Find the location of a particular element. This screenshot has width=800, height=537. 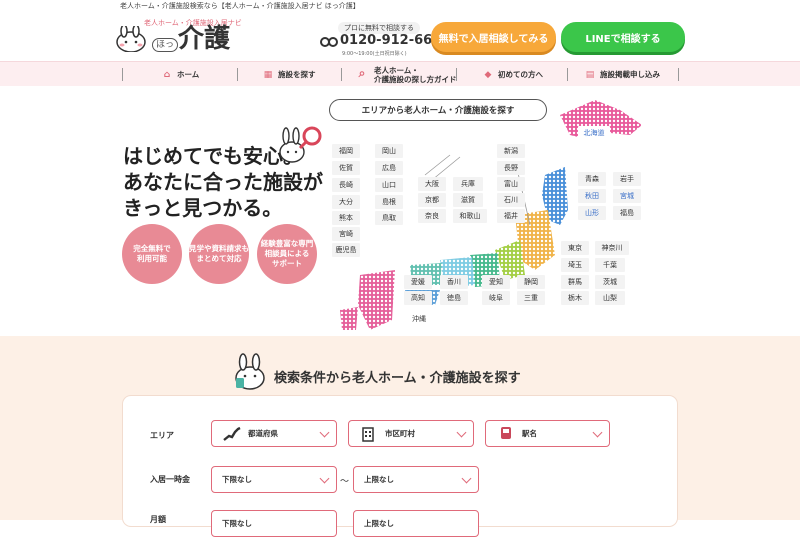

nav-home: ⌂ ホーム is located at coordinates (181, 74).